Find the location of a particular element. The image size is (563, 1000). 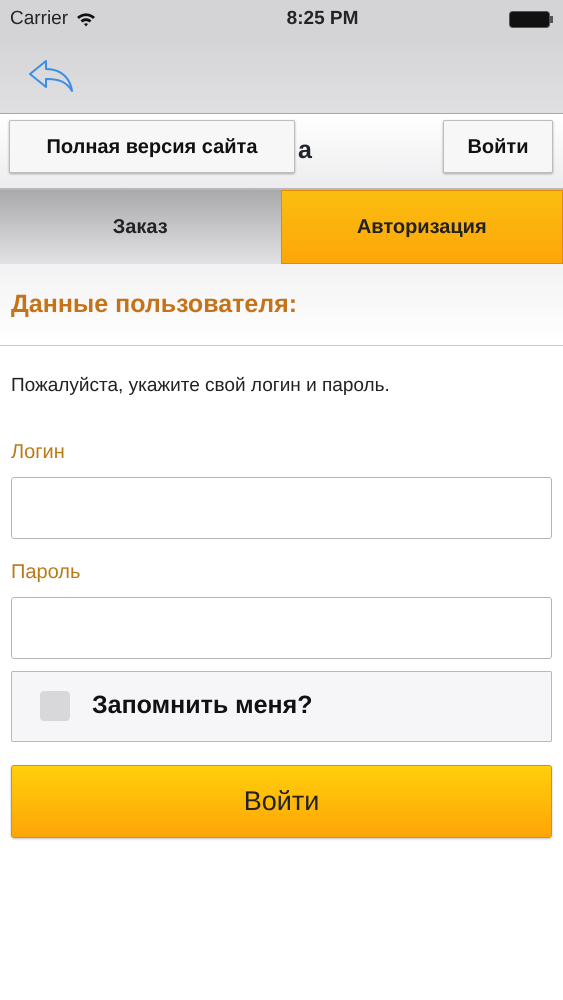

login-button: Войти is located at coordinates (498, 146).